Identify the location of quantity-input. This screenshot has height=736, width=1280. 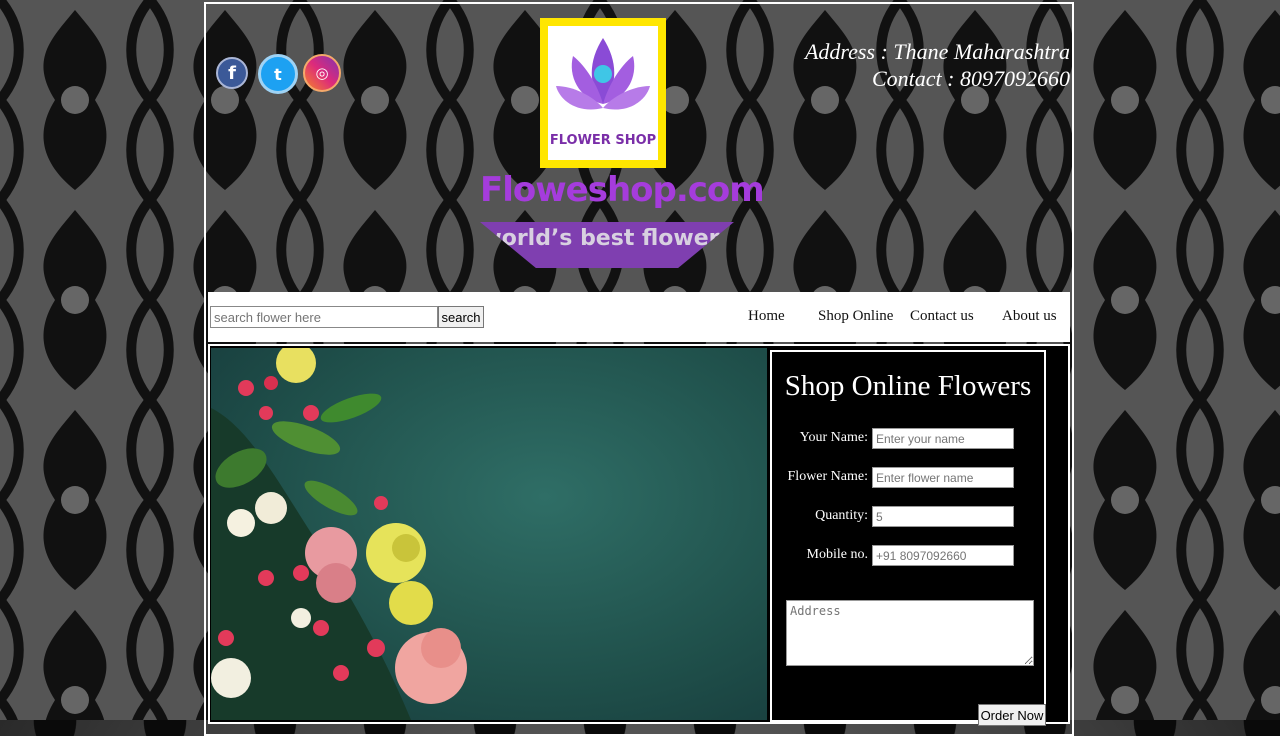
(943, 516).